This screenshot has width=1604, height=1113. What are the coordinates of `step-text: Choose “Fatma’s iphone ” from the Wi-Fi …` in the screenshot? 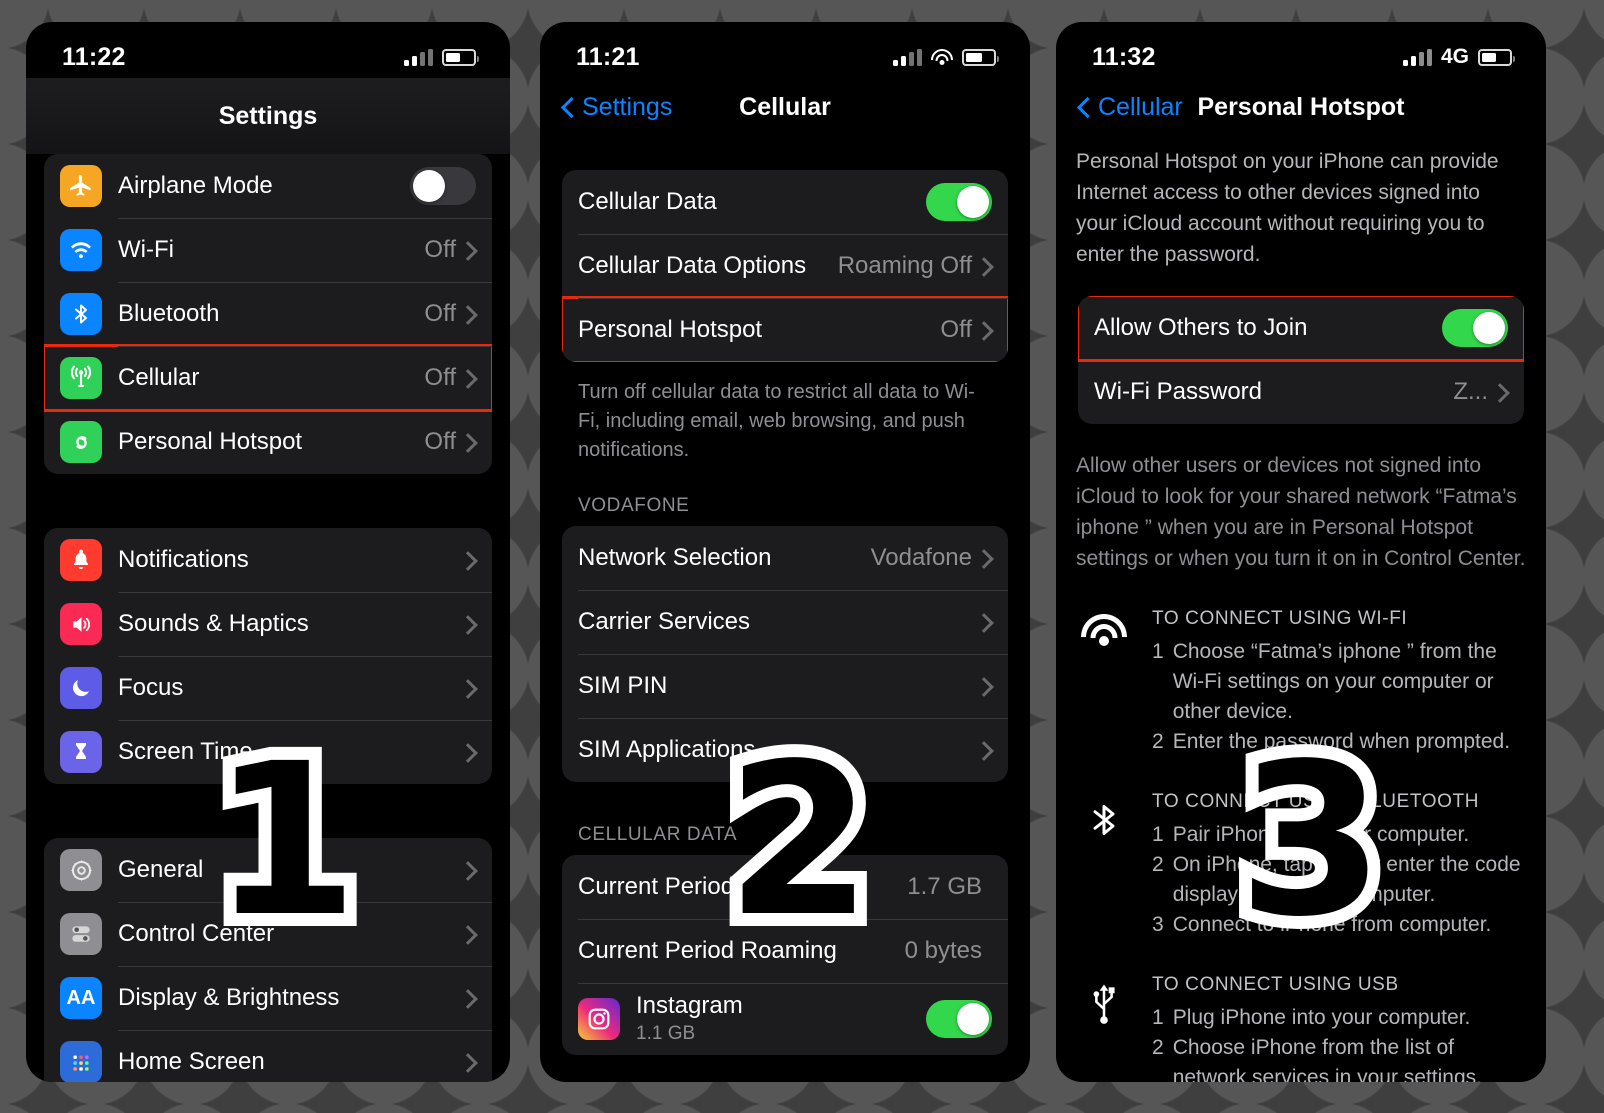 It's located at (1334, 681).